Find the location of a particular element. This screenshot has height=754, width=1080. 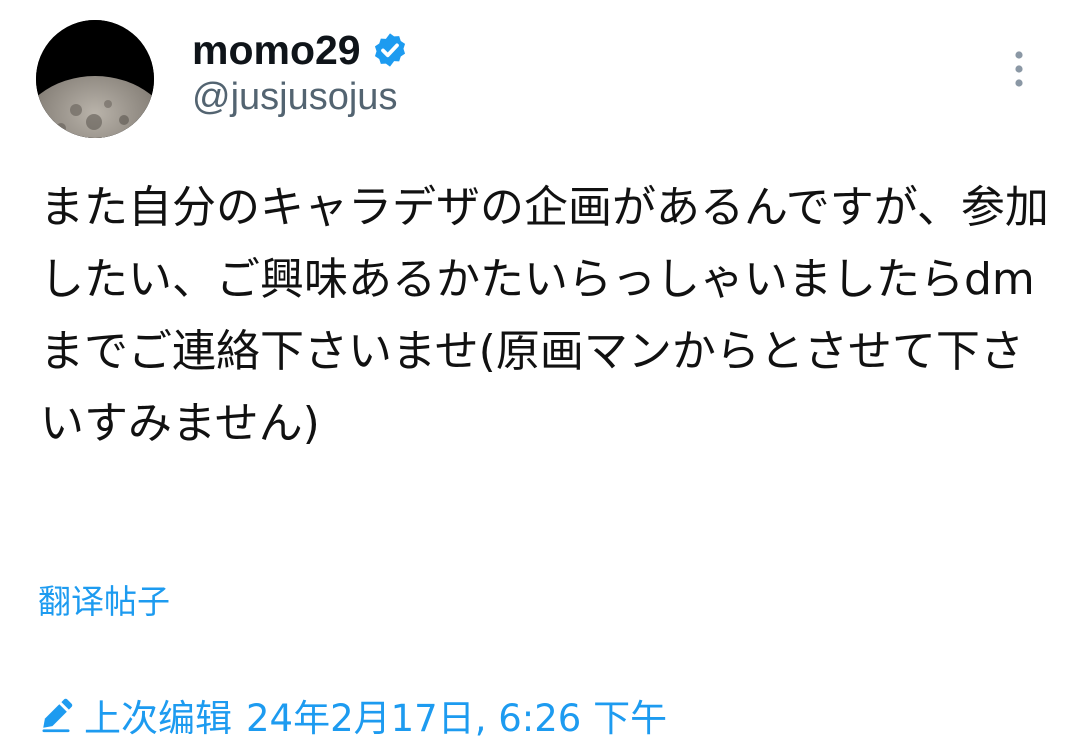

more-vertical-icon is located at coordinates (1019, 69).